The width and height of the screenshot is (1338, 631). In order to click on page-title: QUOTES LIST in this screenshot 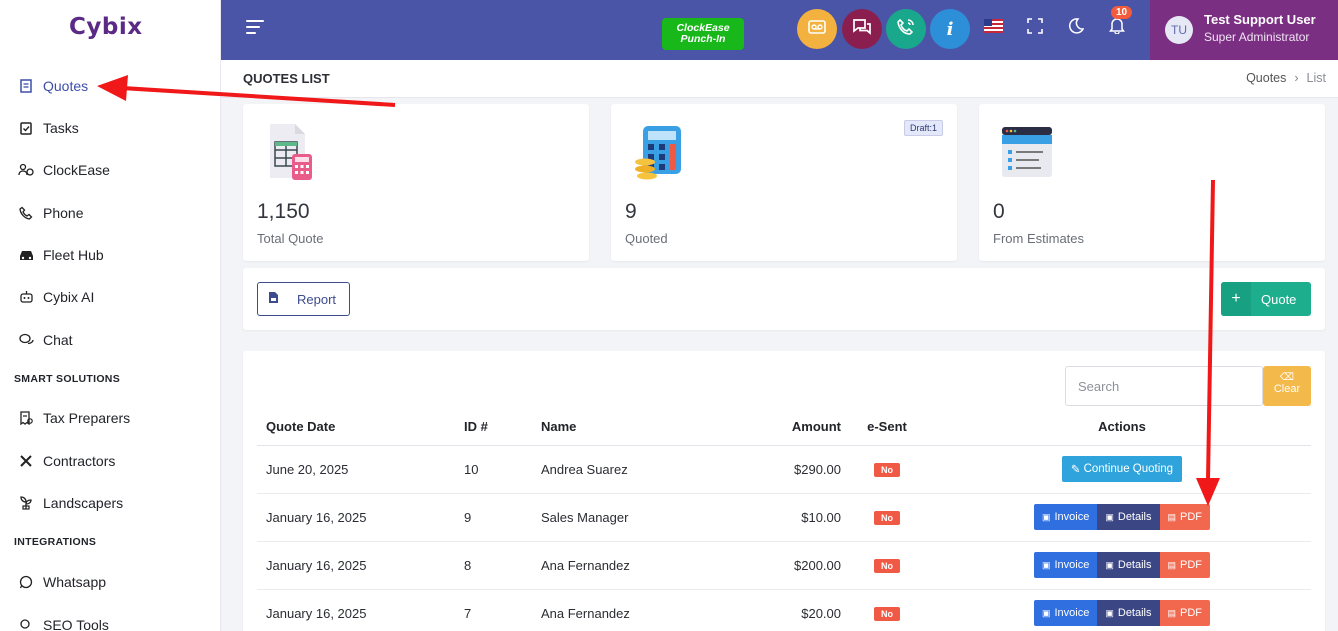, I will do `click(286, 78)`.